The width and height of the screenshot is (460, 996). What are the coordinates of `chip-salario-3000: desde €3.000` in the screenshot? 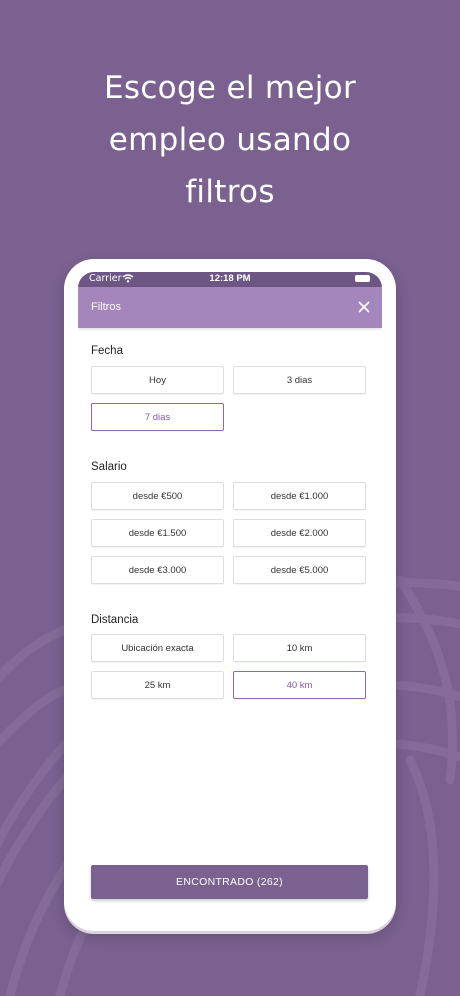 It's located at (157, 570).